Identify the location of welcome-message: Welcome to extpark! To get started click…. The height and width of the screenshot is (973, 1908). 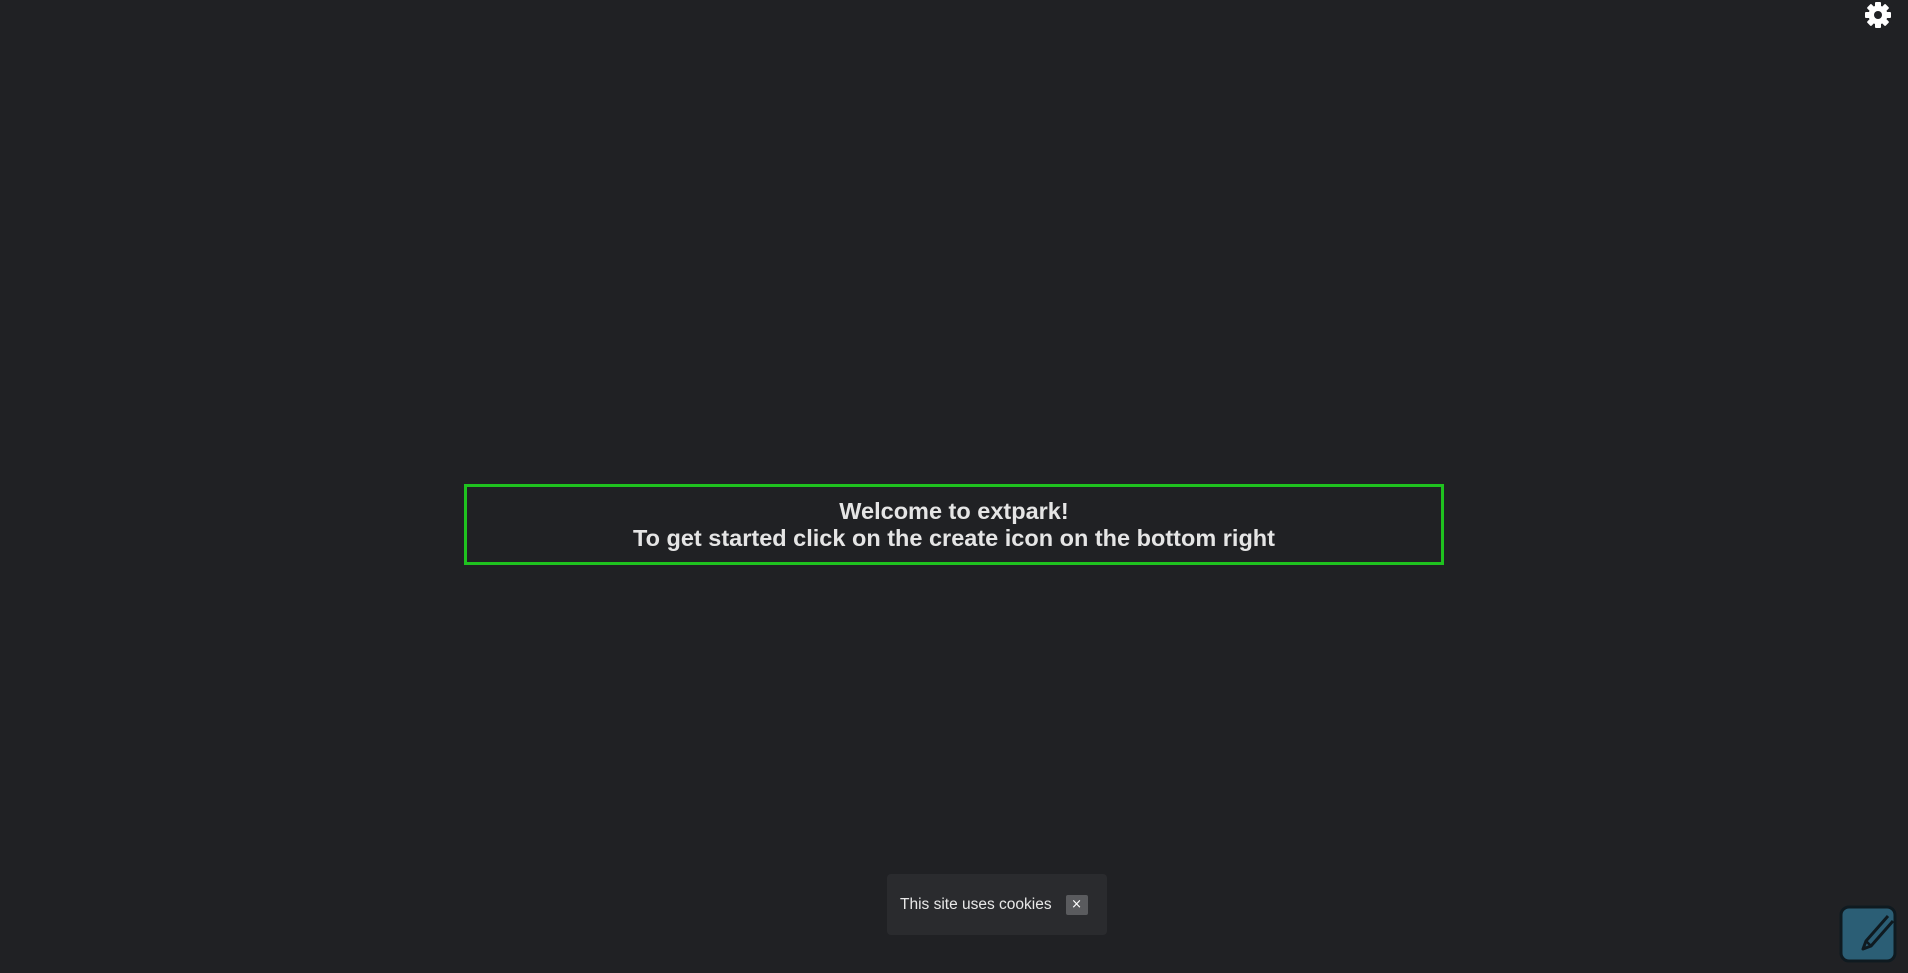
(954, 524).